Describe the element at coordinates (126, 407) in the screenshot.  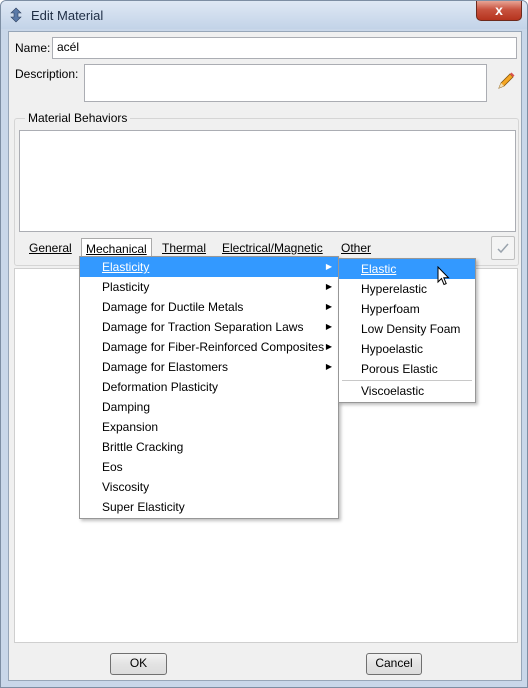
I see `menu-item-label: Damping` at that location.